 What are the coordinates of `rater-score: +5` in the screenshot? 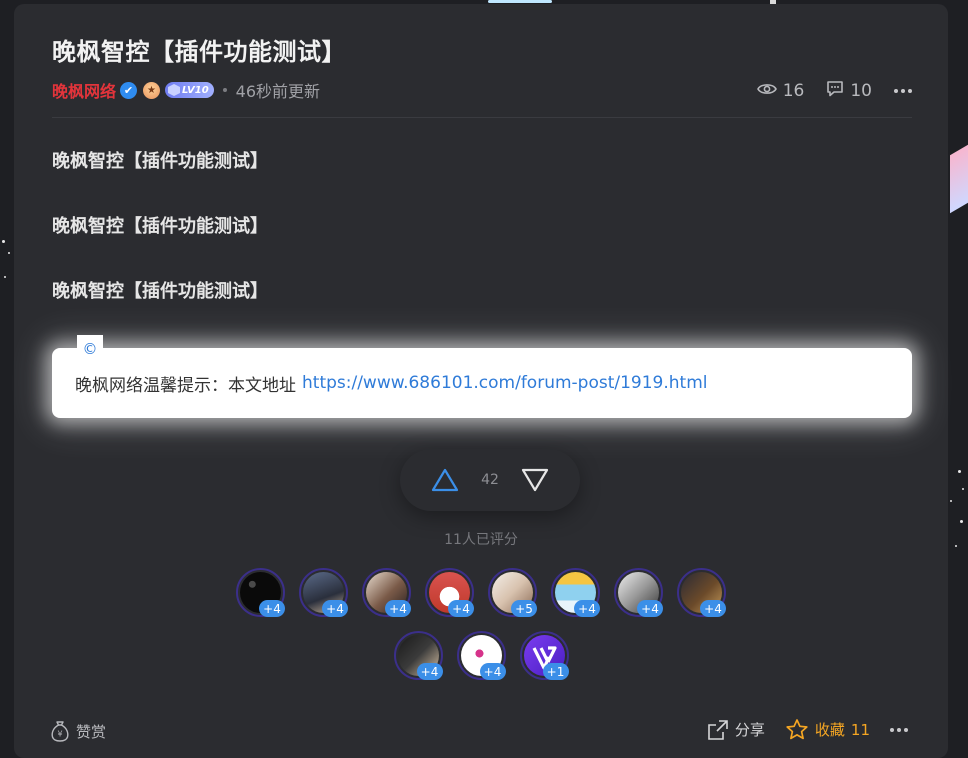 It's located at (524, 608).